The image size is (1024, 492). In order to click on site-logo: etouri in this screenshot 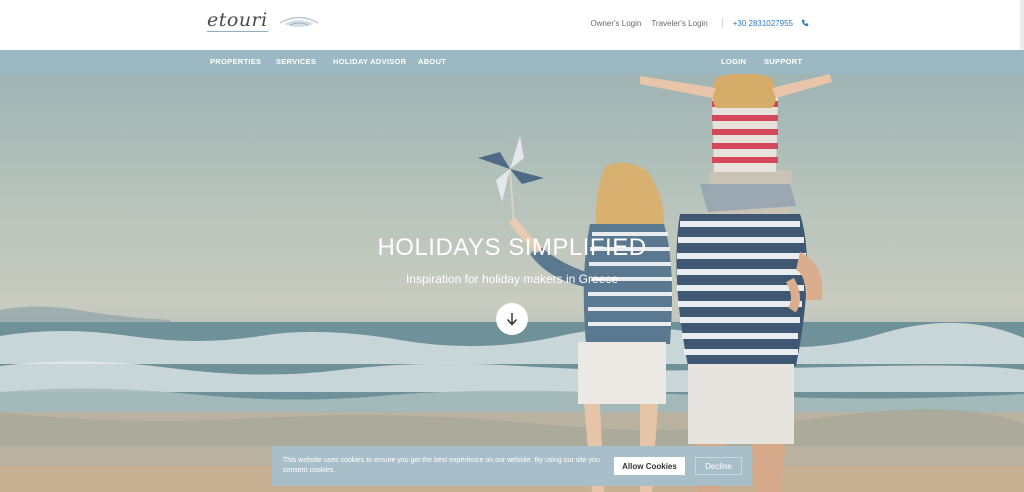, I will do `click(263, 21)`.